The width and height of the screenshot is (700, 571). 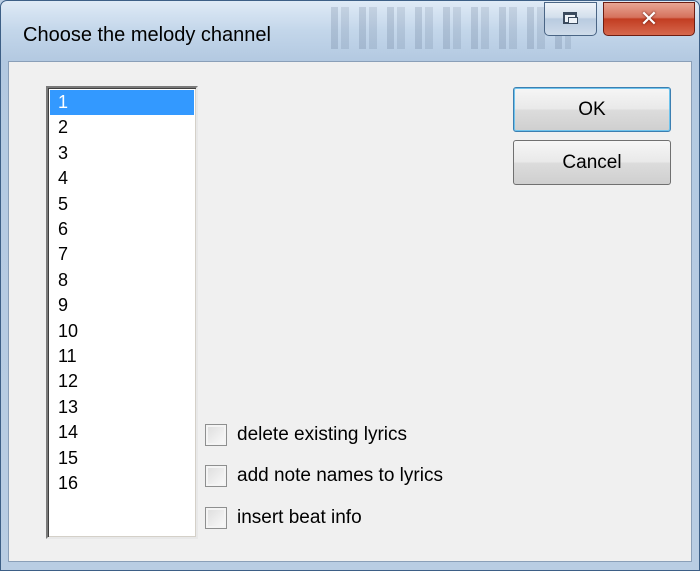 I want to click on restore-icon, so click(x=570, y=19).